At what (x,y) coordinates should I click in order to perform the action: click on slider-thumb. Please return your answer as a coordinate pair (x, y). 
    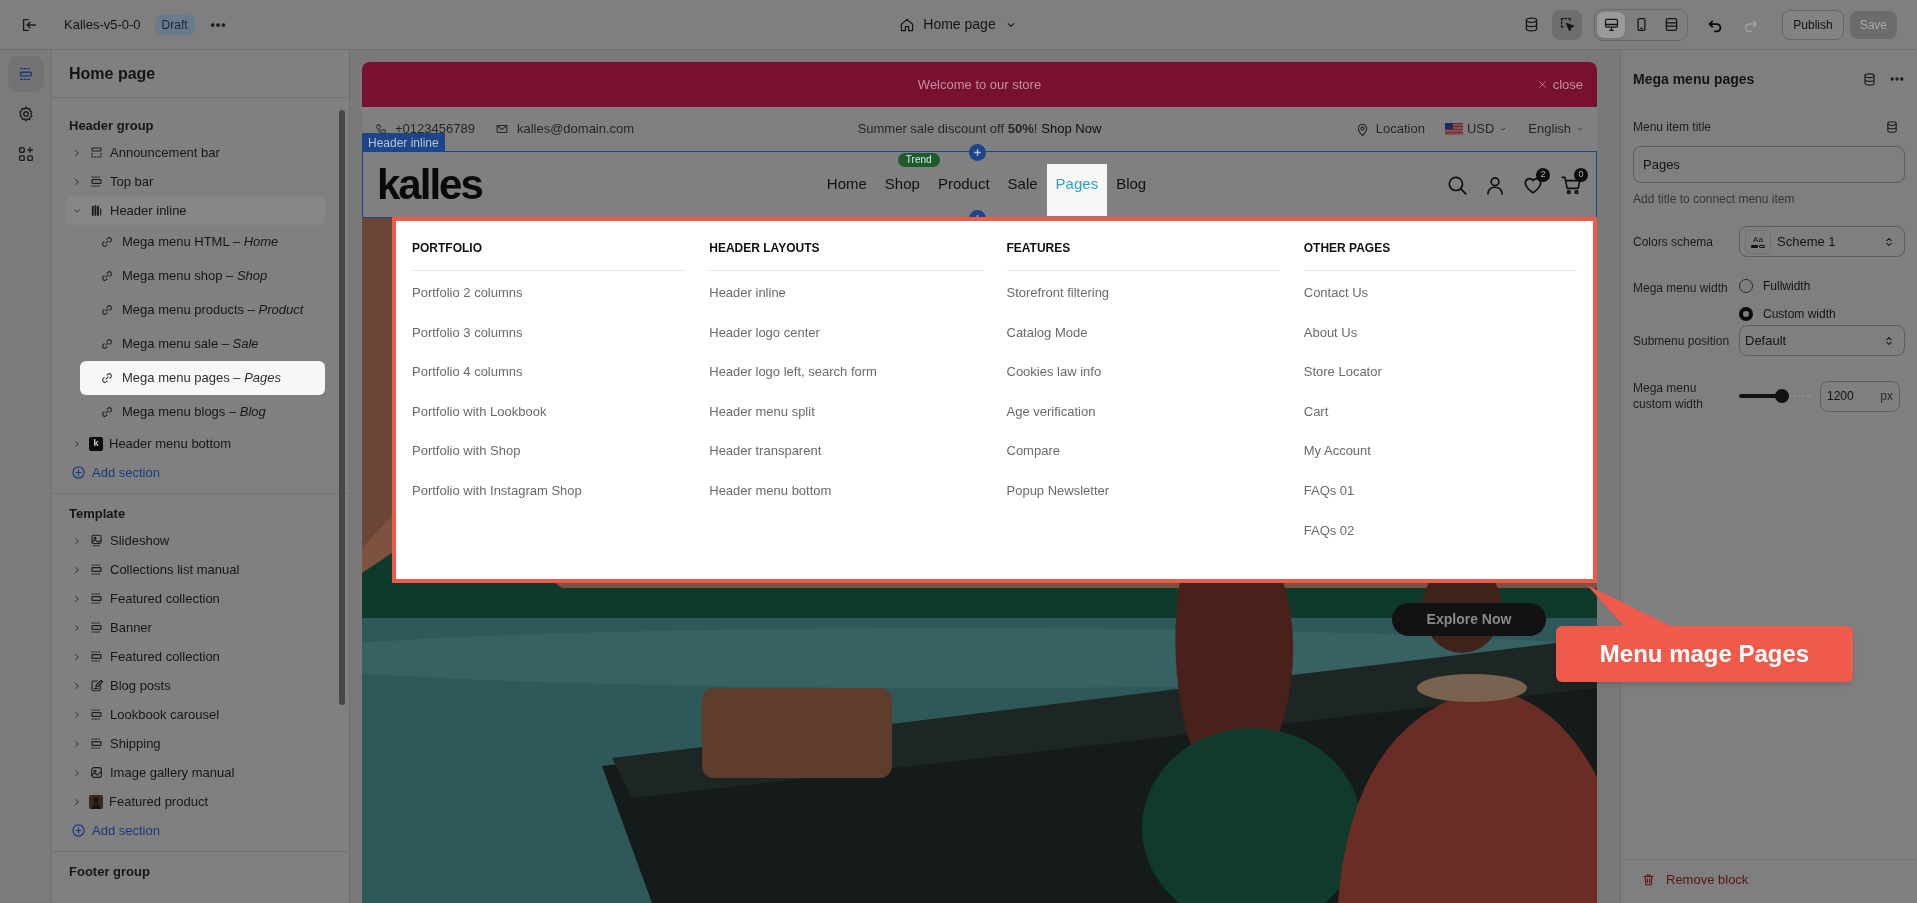
    Looking at the image, I should click on (1782, 396).